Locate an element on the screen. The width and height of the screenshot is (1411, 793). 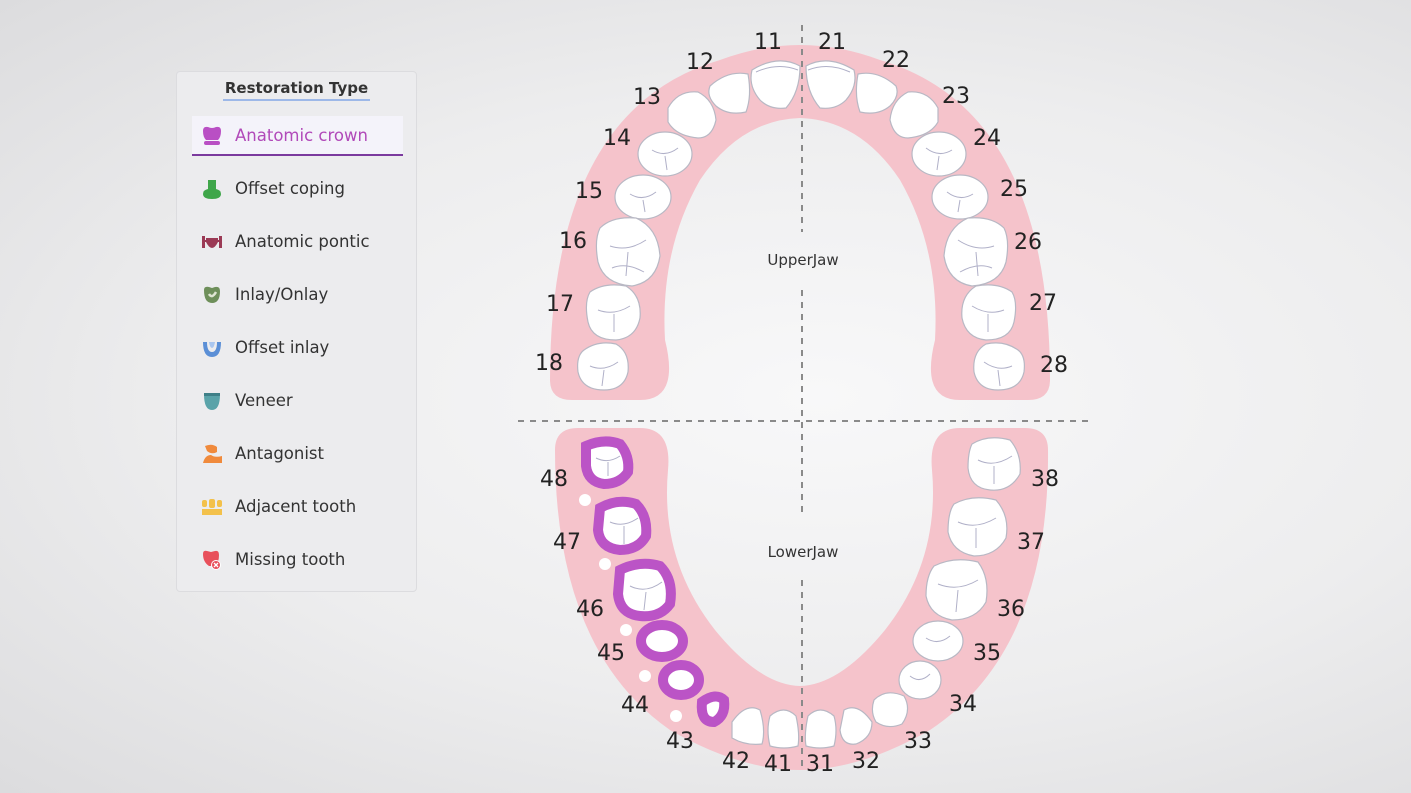
tooth-number: 37 is located at coordinates (1031, 542).